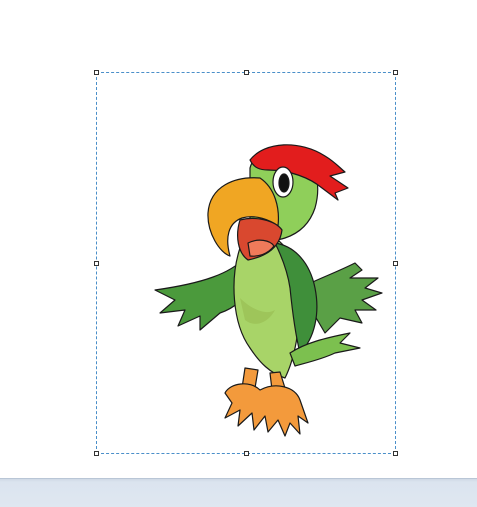 This screenshot has width=477, height=507. Describe the element at coordinates (266, 410) in the screenshot. I see `parrot-feet` at that location.